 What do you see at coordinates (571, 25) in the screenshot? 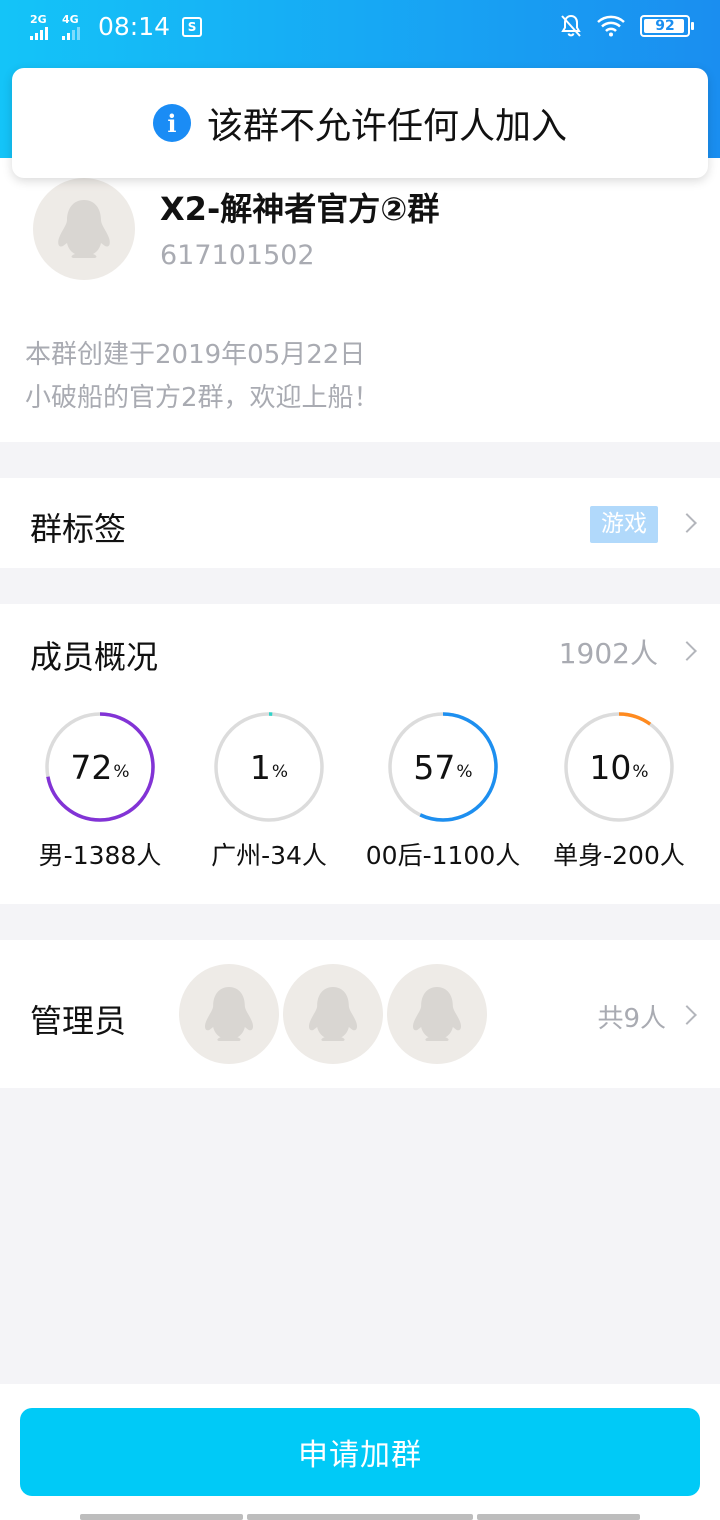
I see `bell-off-icon` at bounding box center [571, 25].